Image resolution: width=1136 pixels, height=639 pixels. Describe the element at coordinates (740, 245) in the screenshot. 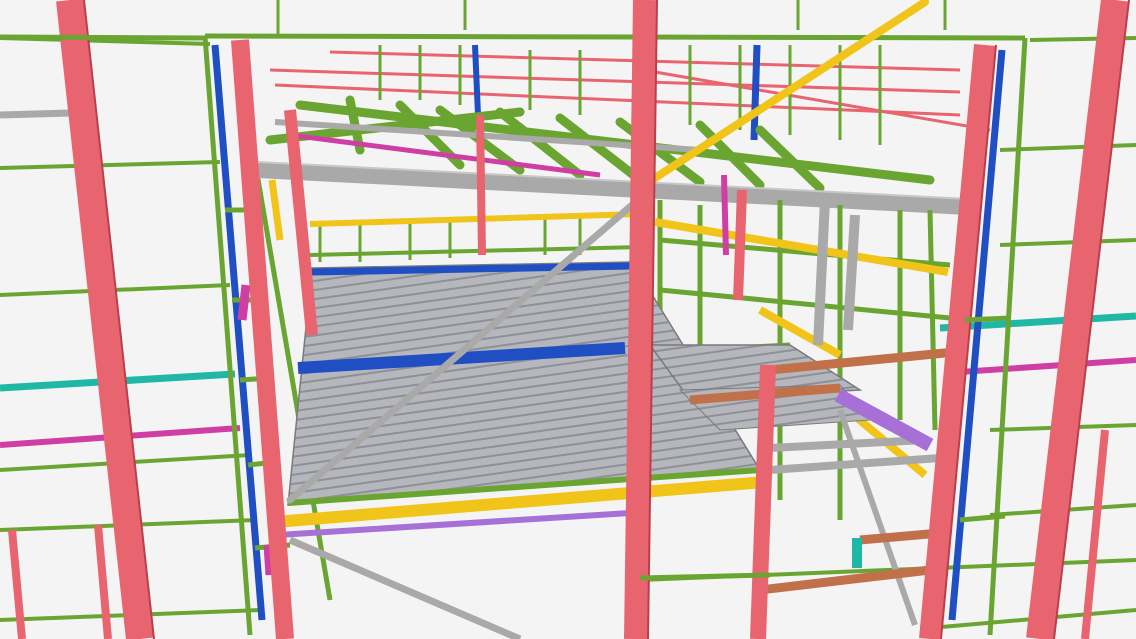

I see `red-post-right-inner` at that location.